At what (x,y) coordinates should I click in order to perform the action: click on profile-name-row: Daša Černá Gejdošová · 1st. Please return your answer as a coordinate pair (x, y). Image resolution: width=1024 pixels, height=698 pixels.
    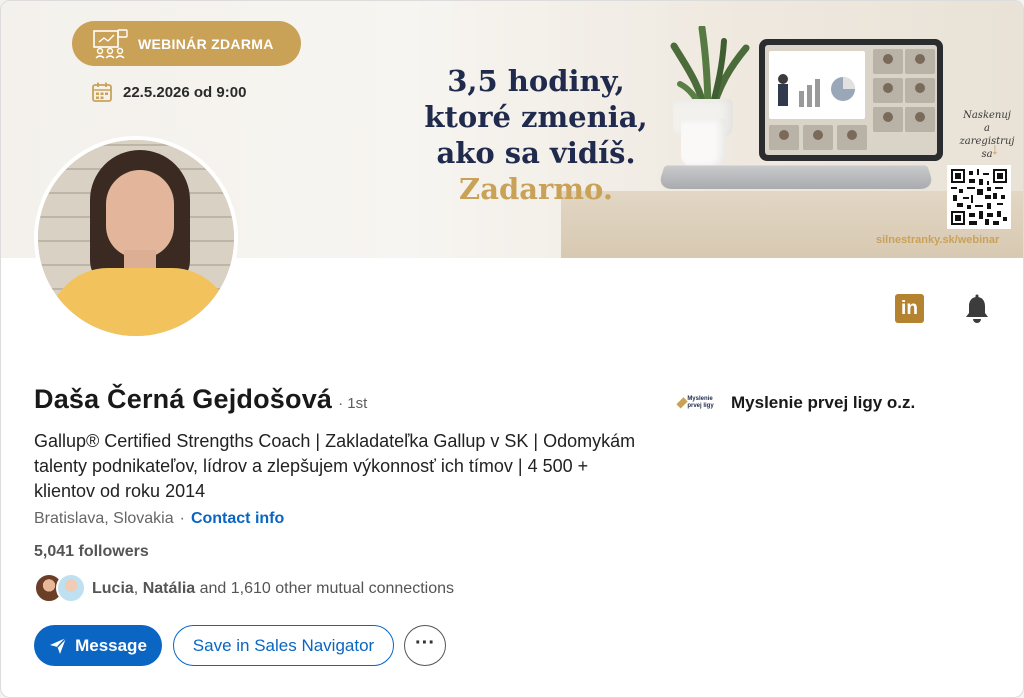
    Looking at the image, I should click on (200, 399).